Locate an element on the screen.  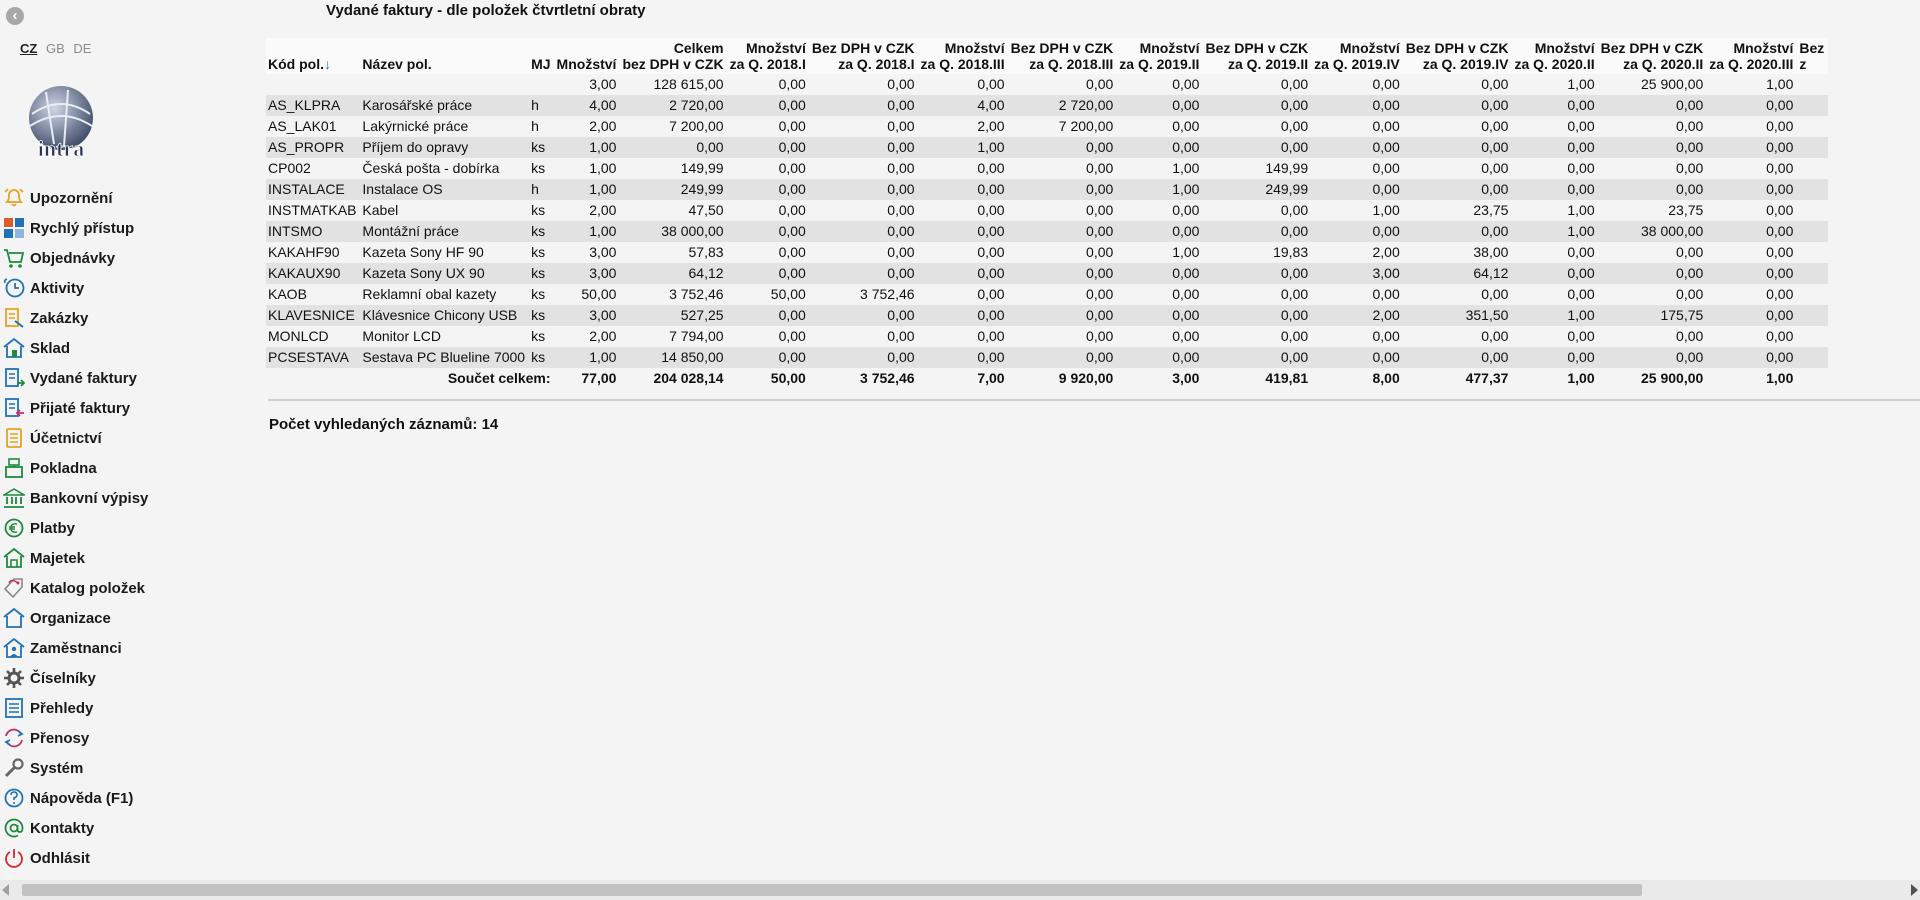
column-header: Množství za Q. 2020.II is located at coordinates (1555, 56).